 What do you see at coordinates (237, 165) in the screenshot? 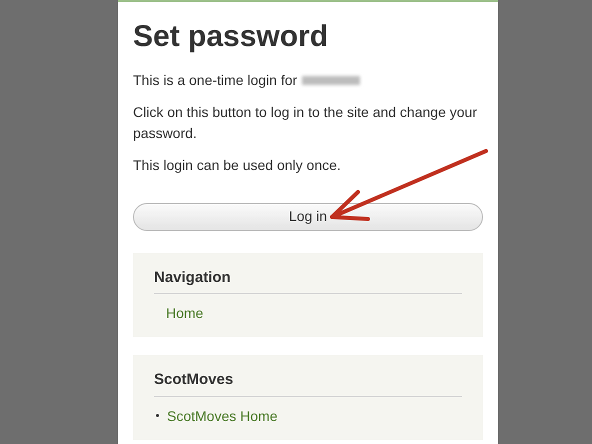
I see `body-text: This login can be used only once.` at bounding box center [237, 165].